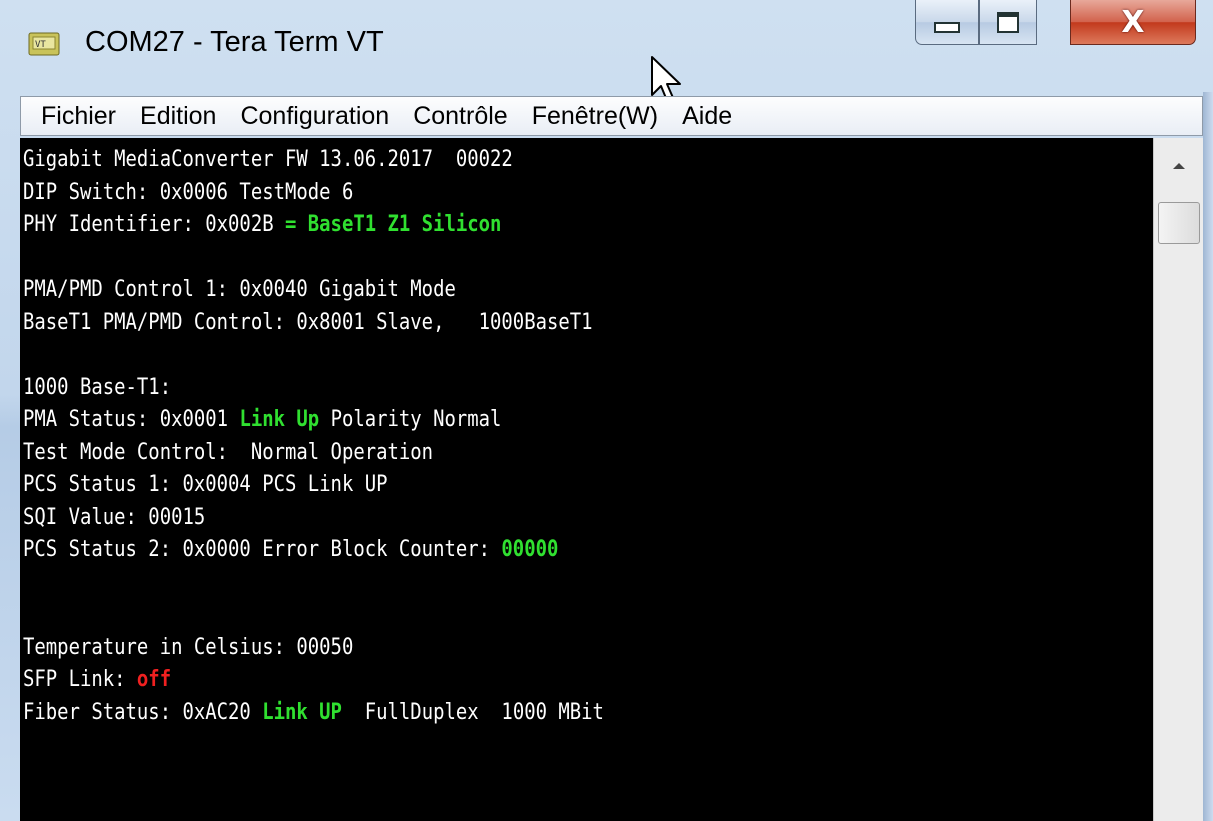  What do you see at coordinates (1178, 479) in the screenshot?
I see `vertical-scrollbar` at bounding box center [1178, 479].